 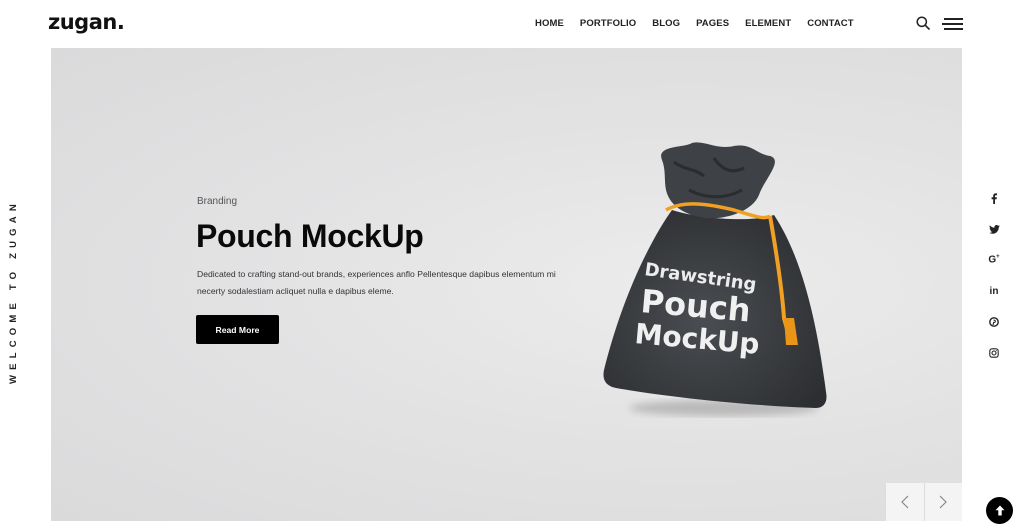 I want to click on hamburger-menu-icon, so click(x=952, y=24).